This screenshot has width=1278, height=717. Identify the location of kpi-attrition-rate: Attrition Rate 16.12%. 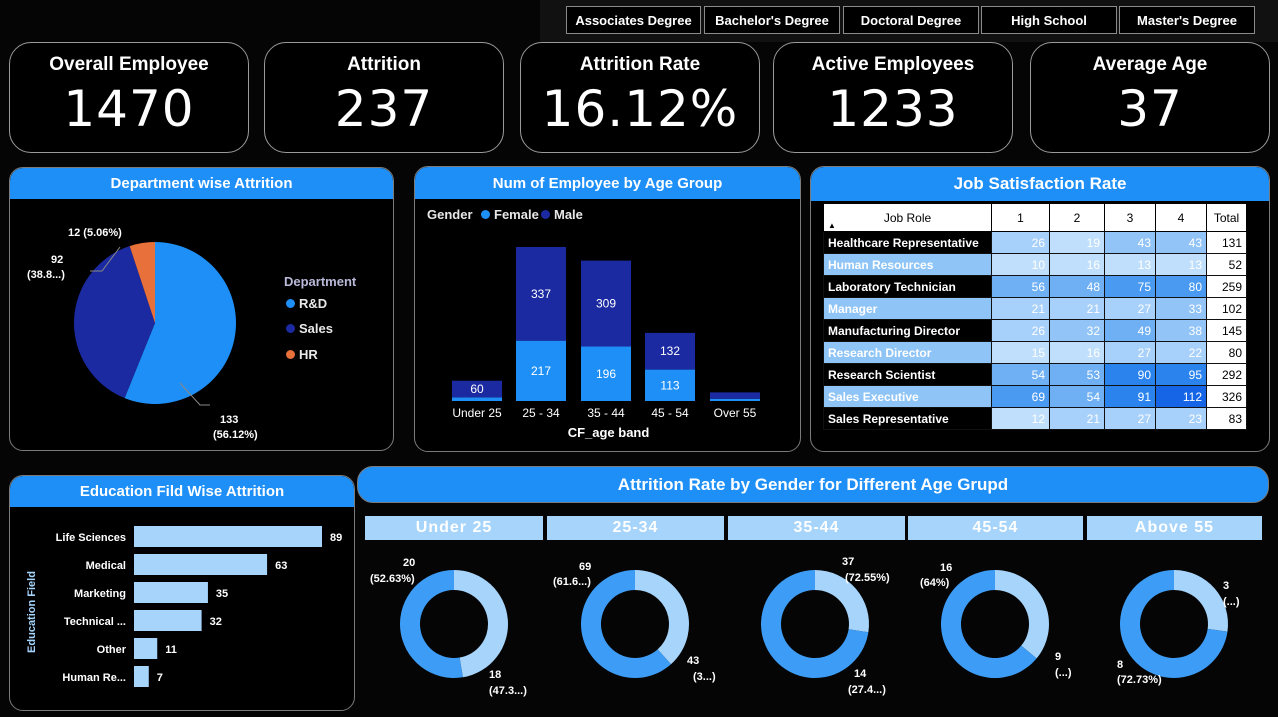
(640, 97).